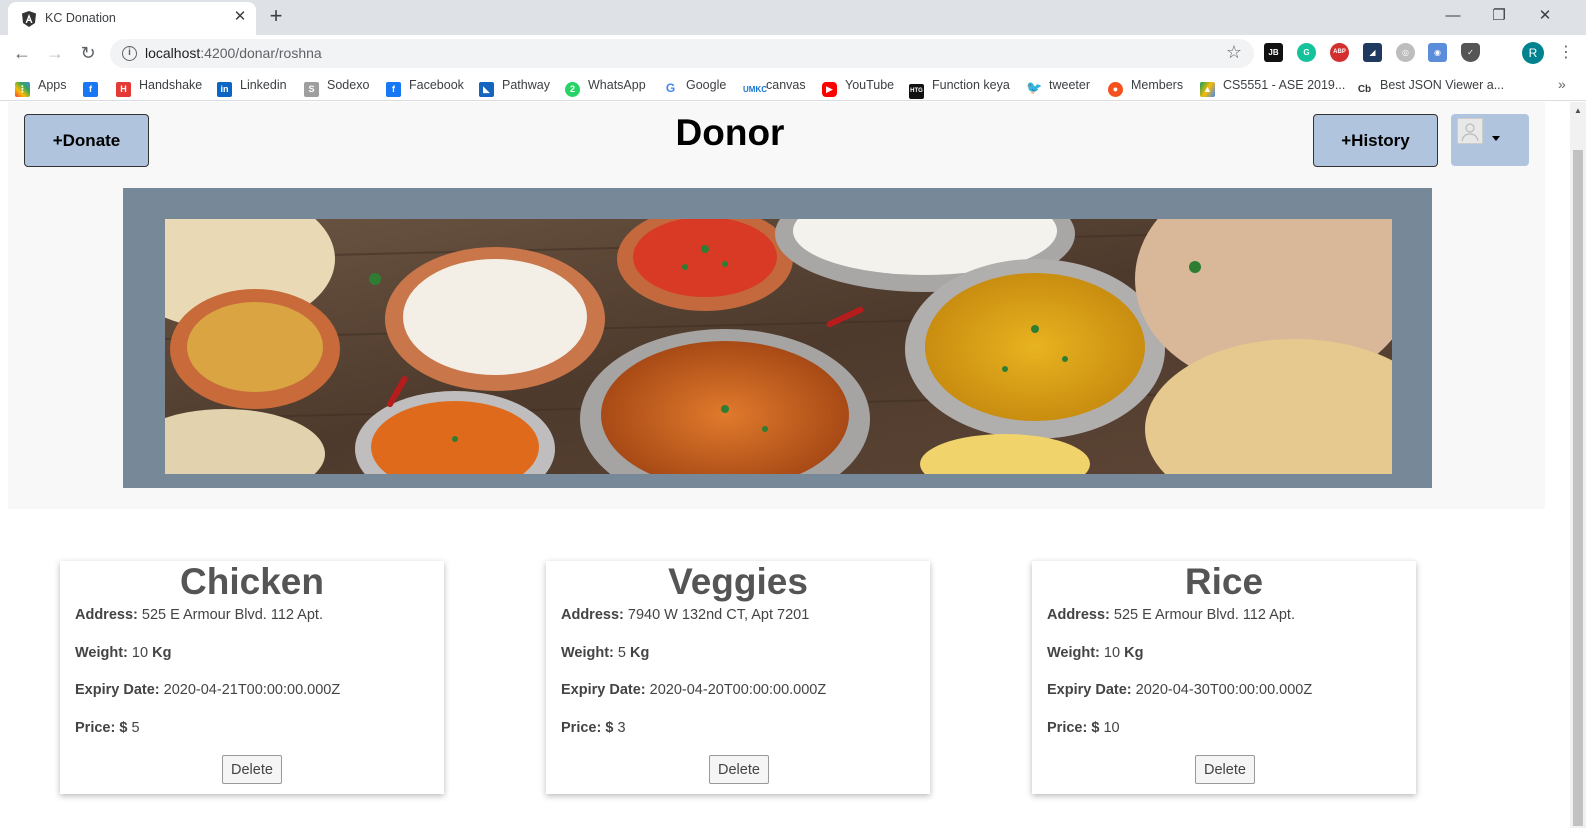 The height and width of the screenshot is (828, 1586). Describe the element at coordinates (1372, 52) in the screenshot. I see `vscode-extension-icon: ◢` at that location.